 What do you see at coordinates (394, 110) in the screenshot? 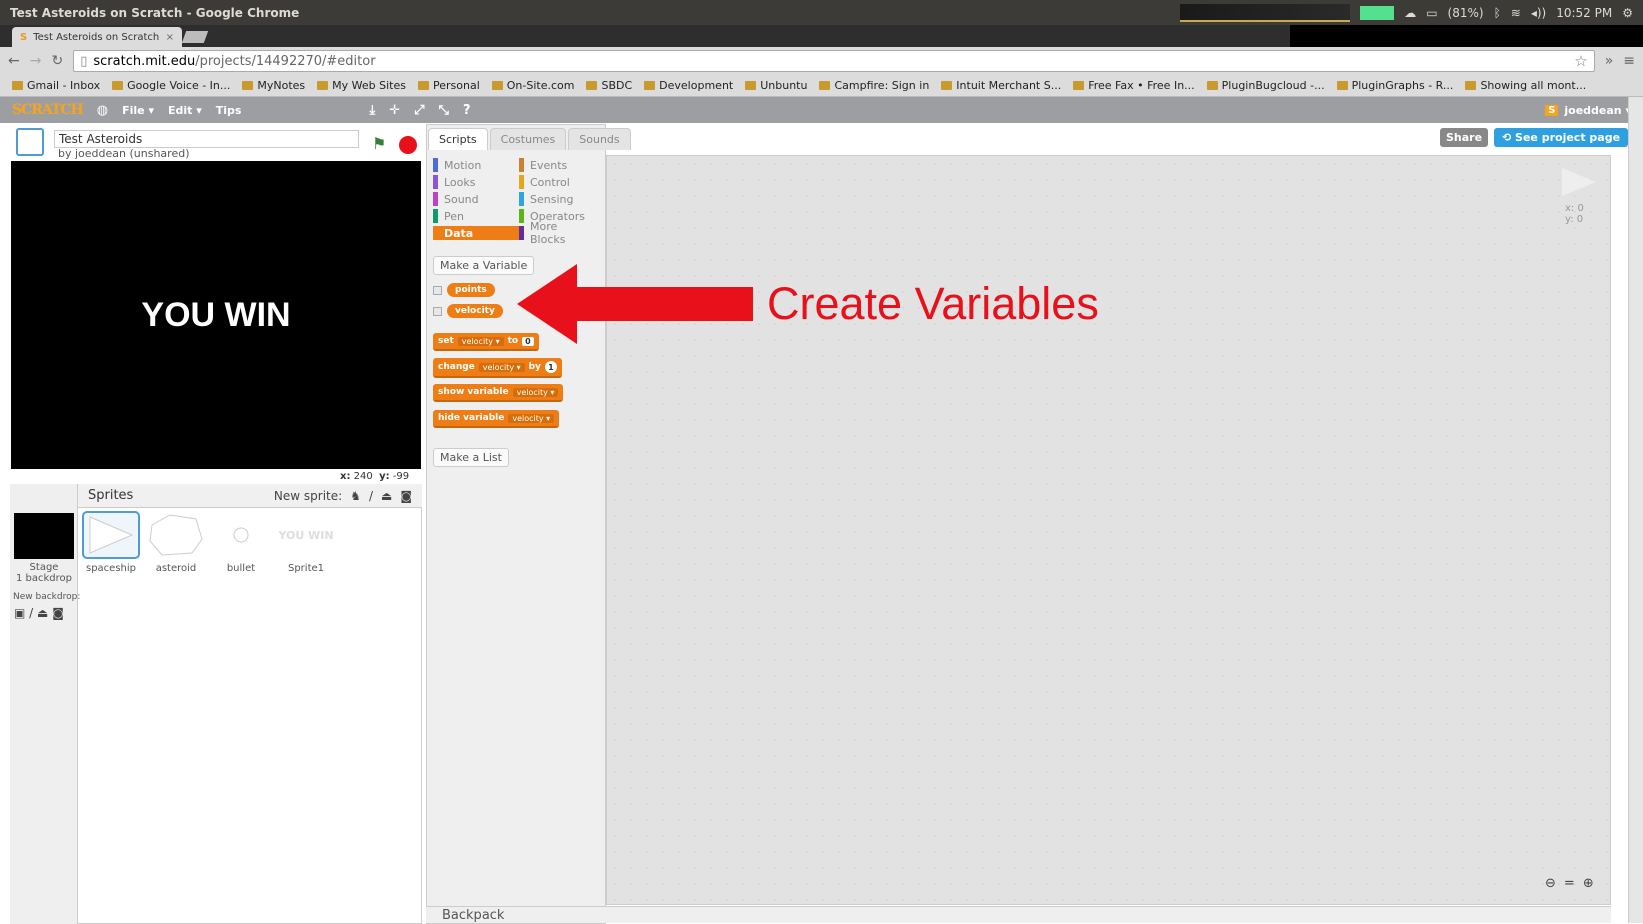
I see `cut-icon: ✛` at bounding box center [394, 110].